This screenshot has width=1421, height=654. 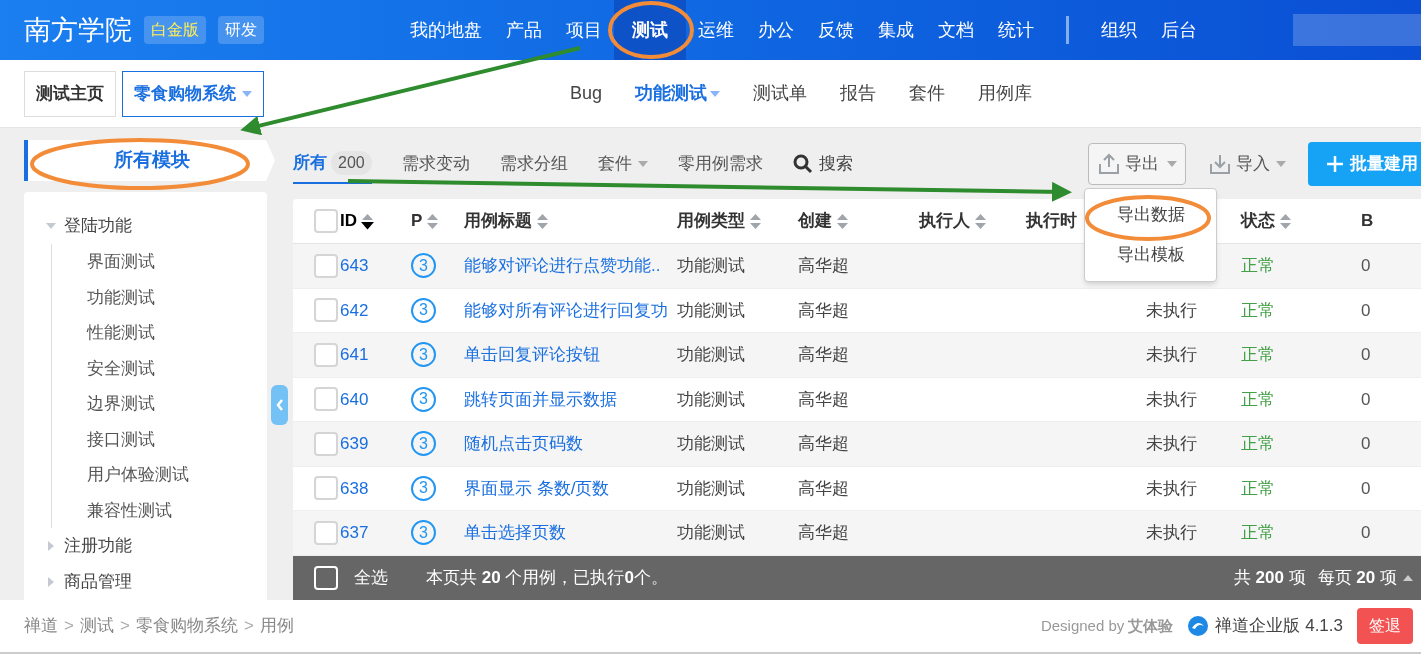 I want to click on tree-item: 注册功能, so click(x=98, y=546).